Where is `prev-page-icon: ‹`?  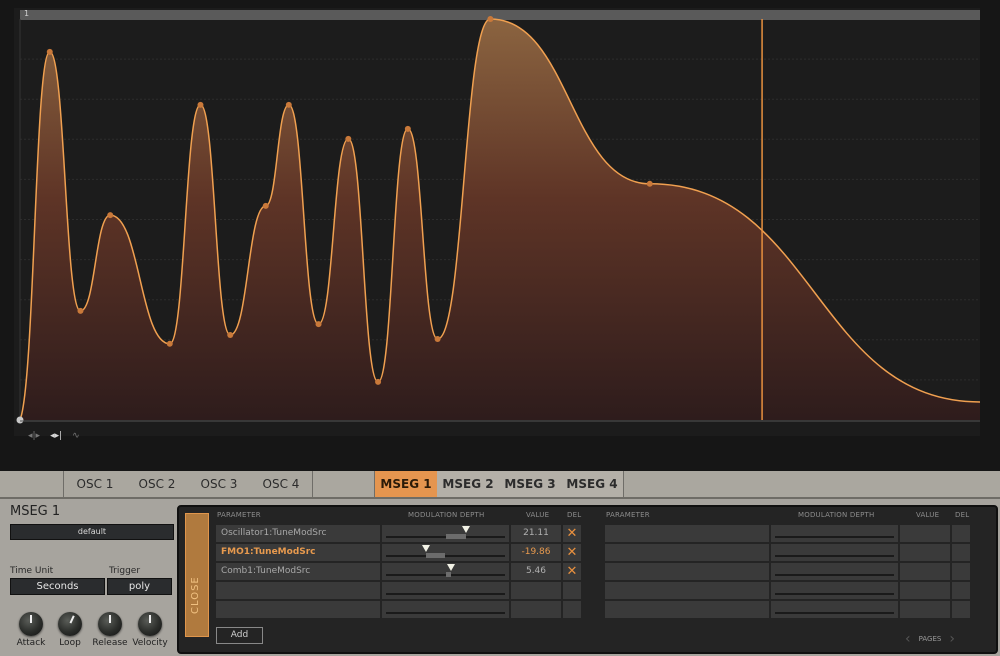 prev-page-icon: ‹ is located at coordinates (908, 639).